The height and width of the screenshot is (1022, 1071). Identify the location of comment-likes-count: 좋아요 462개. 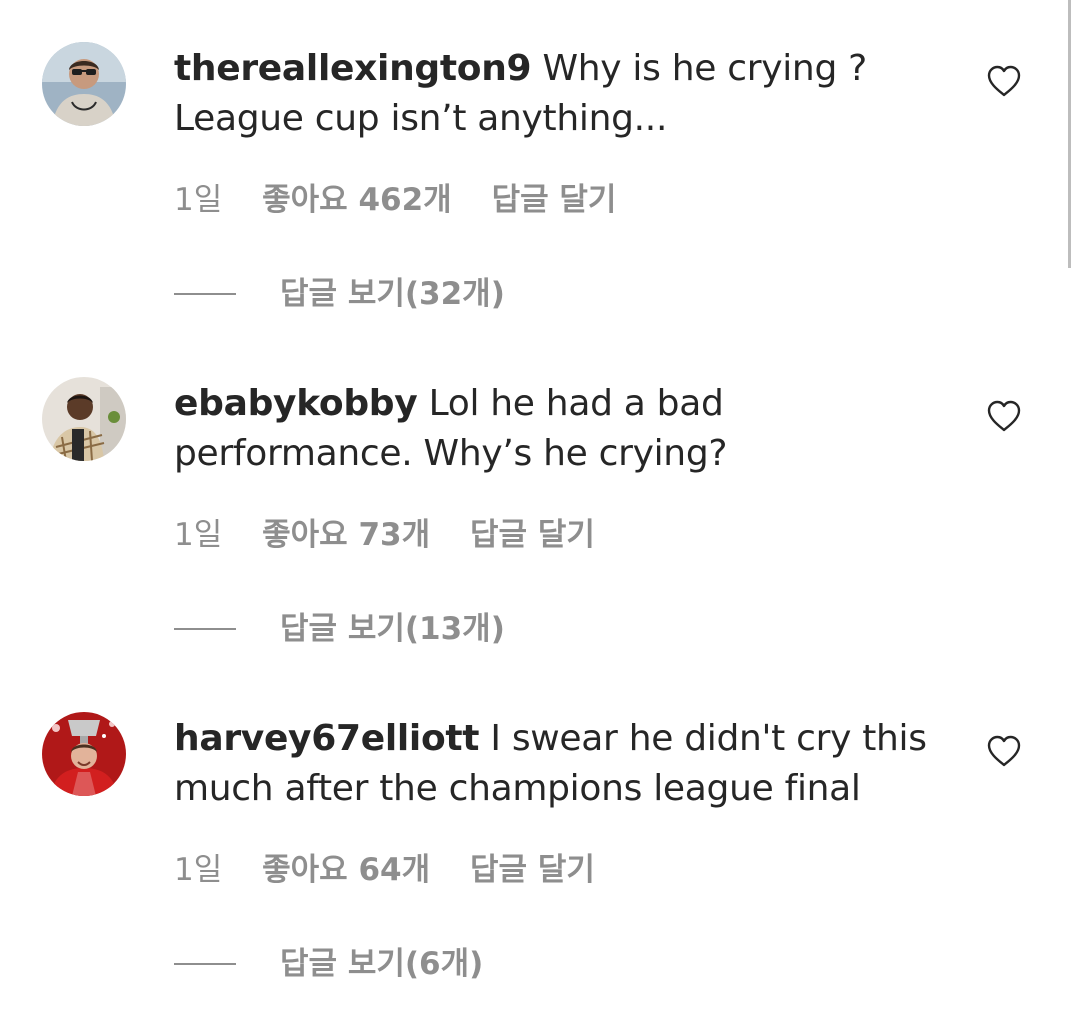
(357, 200).